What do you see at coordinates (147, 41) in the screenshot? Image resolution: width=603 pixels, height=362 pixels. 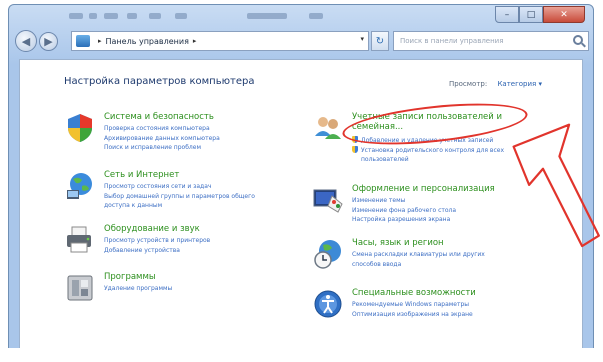 I see `breadcrumb-control-panel: Панель управления` at bounding box center [147, 41].